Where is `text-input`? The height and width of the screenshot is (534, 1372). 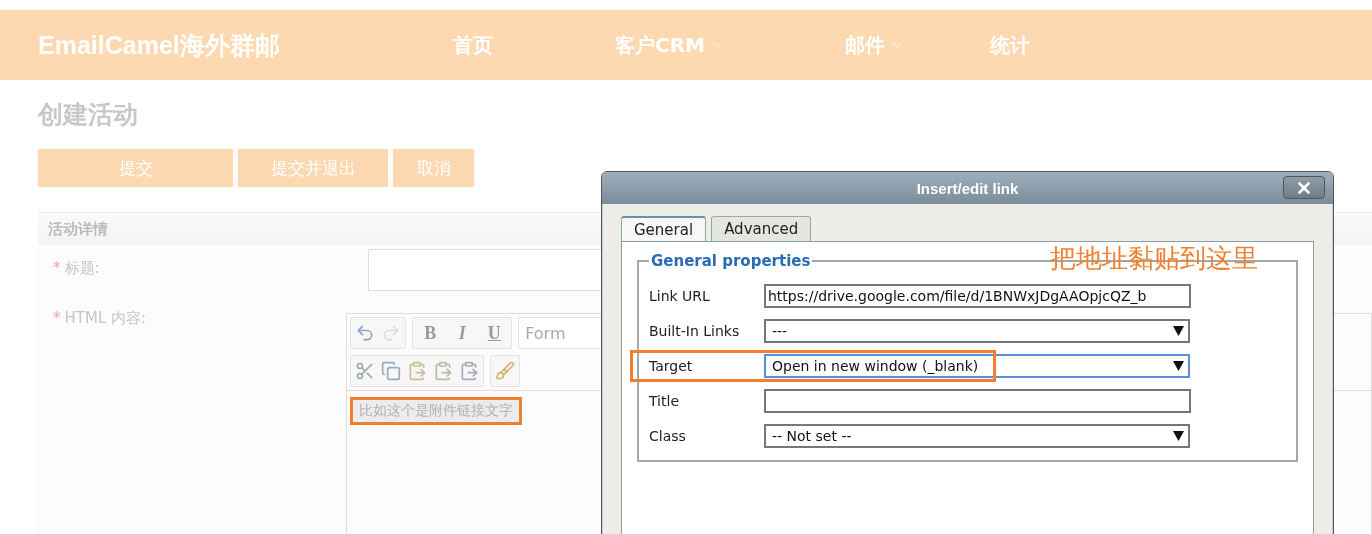 text-input is located at coordinates (977, 400).